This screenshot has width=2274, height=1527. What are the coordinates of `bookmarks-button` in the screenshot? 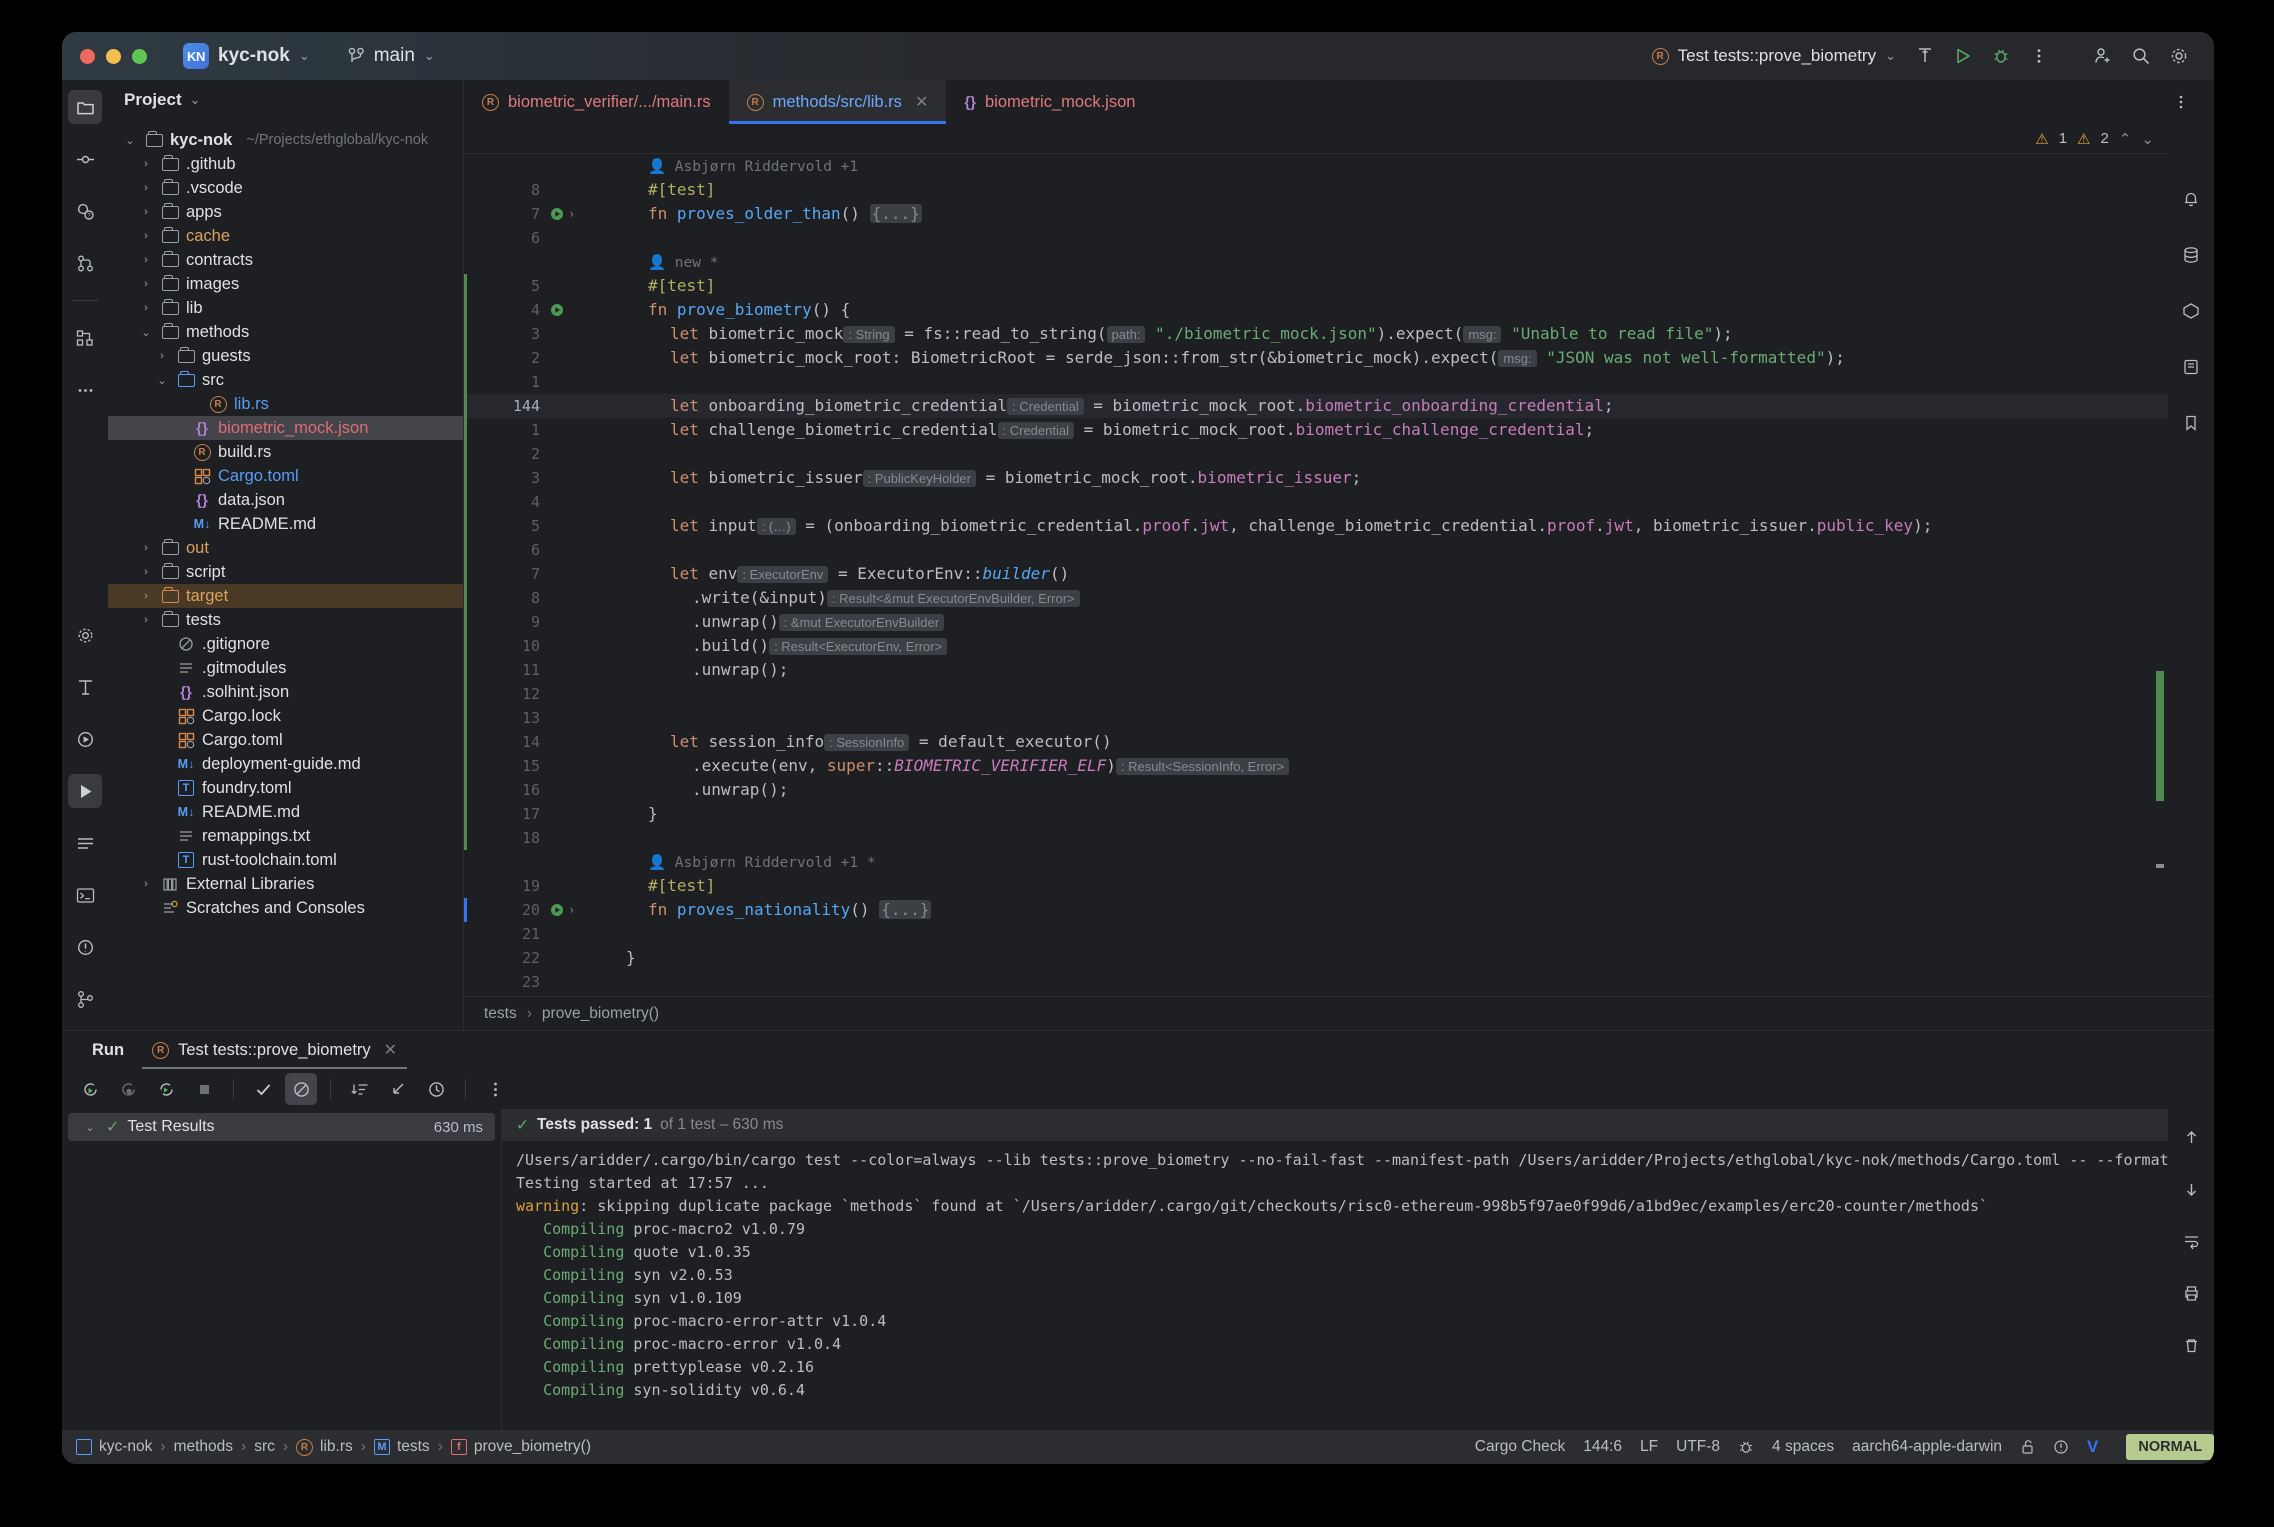 It's located at (2191, 423).